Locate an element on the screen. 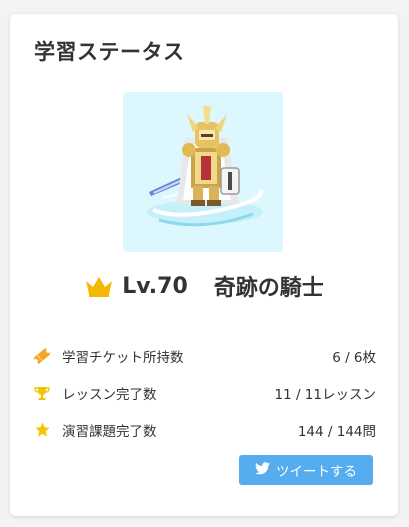 This screenshot has width=409, height=527. stat-label: 演習課題完了数 is located at coordinates (109, 431).